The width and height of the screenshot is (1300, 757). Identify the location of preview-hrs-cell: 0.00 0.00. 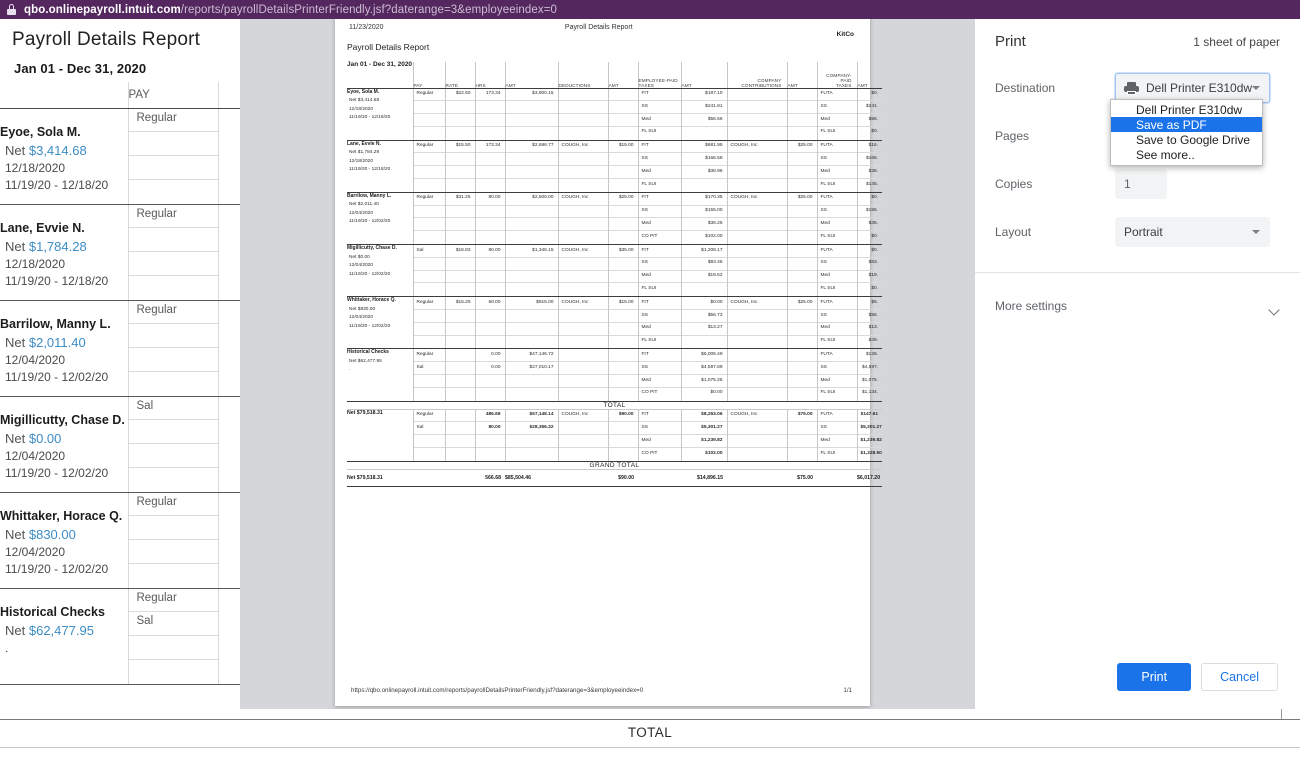
(489, 375).